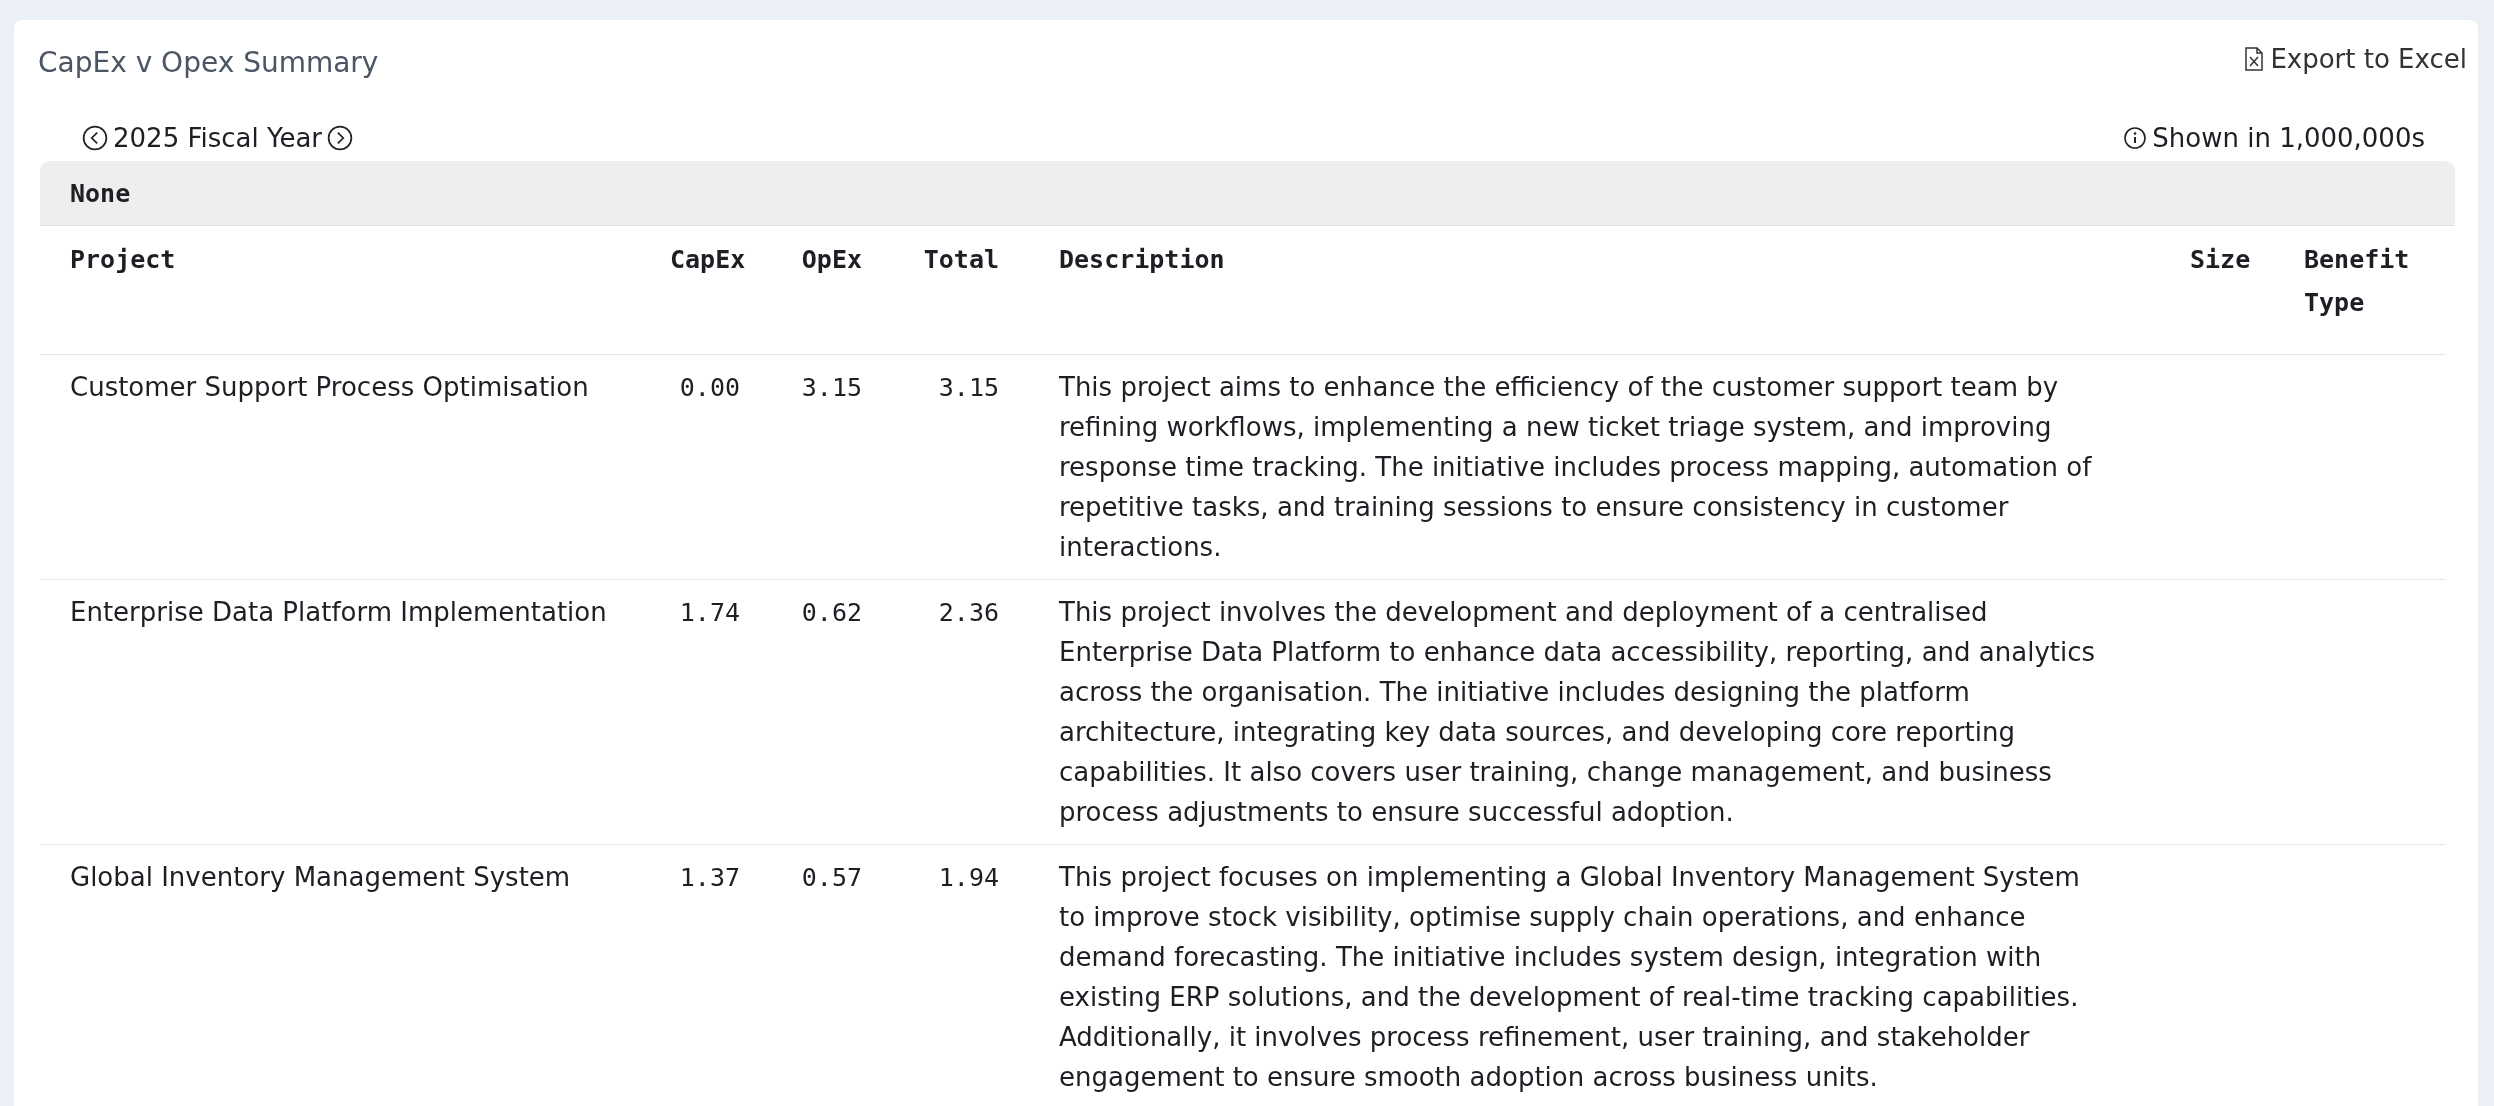  I want to click on column-header: Benefit Type, so click(2357, 281).